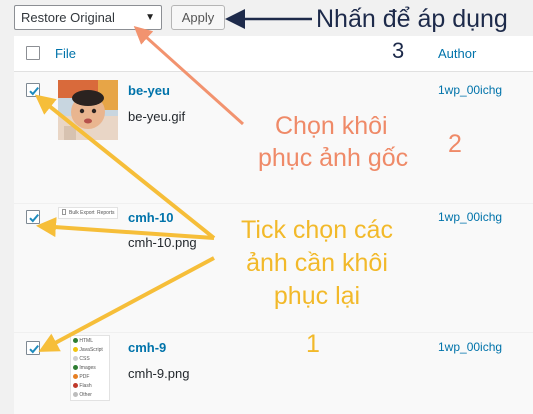 This screenshot has height=414, width=533. Describe the element at coordinates (333, 158) in the screenshot. I see `annotation-choose-restore-line2: phục ảnh gốc` at that location.